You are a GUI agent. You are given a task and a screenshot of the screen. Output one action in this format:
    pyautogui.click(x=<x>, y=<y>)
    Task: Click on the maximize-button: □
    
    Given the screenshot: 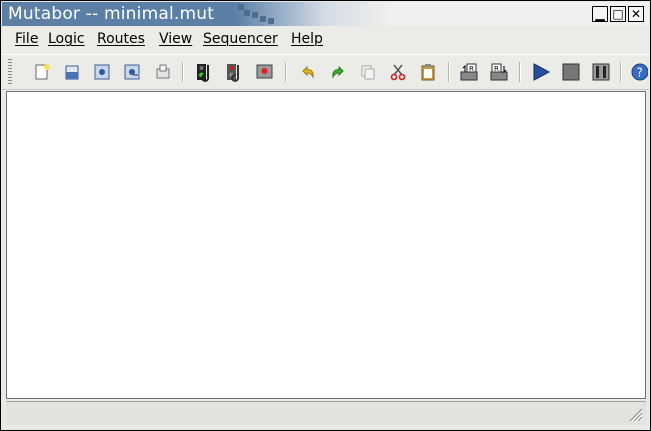 What is the action you would take?
    pyautogui.click(x=618, y=14)
    